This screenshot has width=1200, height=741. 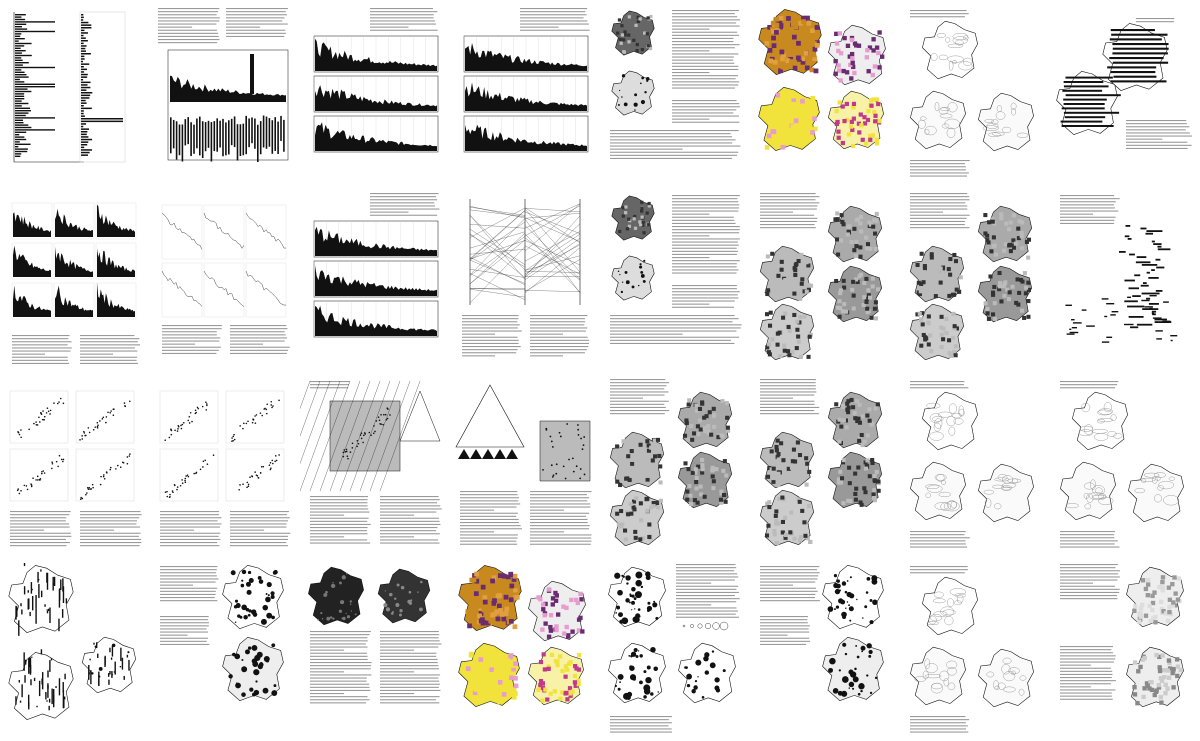 I want to click on thumbnail-r3c1-scatter-plots, so click(x=75, y=463).